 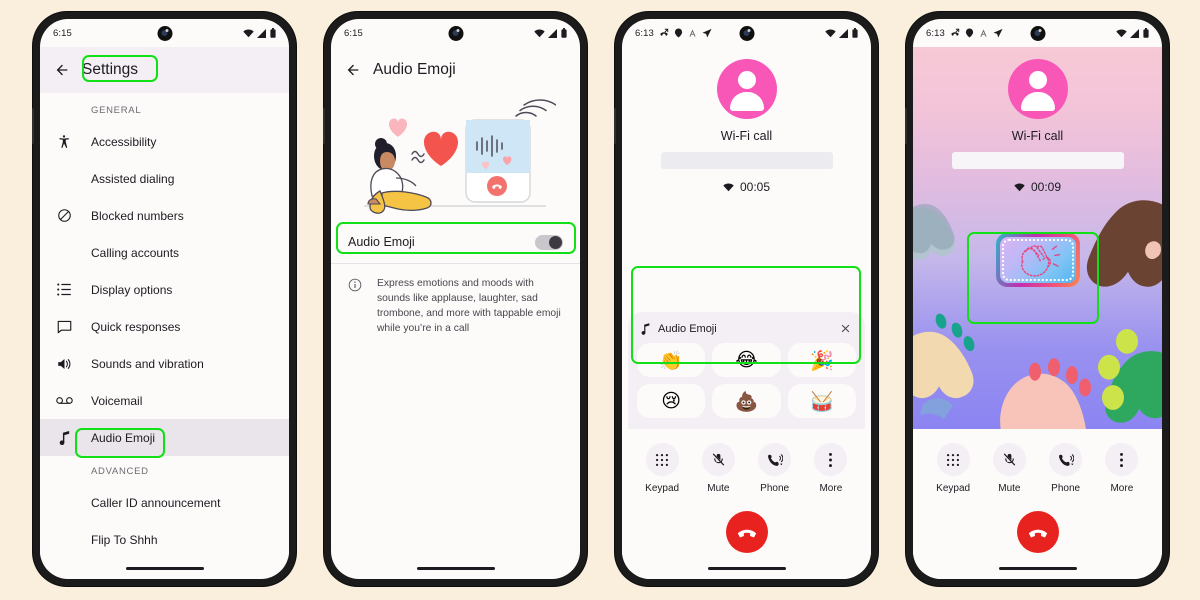 I want to click on call-status-label: Wi-Fi call, so click(x=1037, y=136).